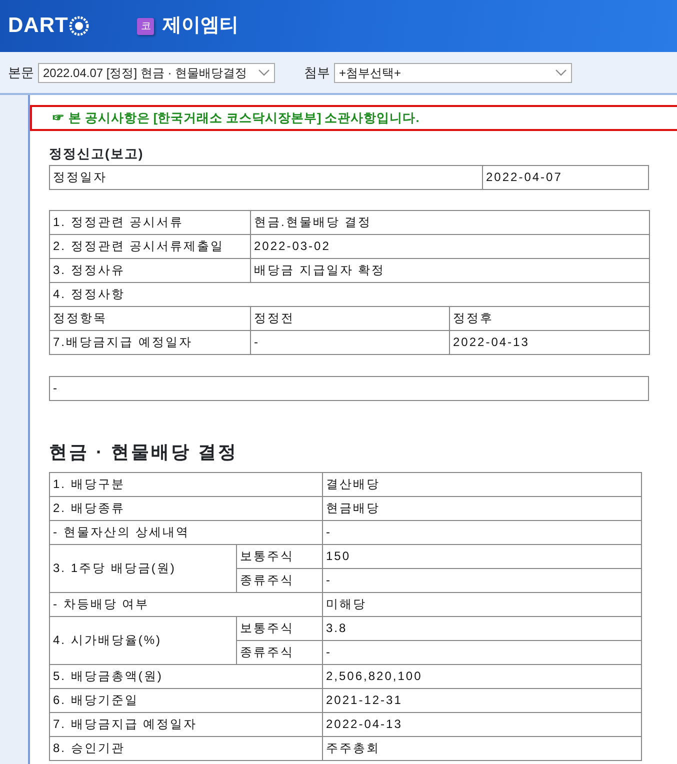 The height and width of the screenshot is (764, 677). I want to click on body-label: 본문, so click(21, 73).